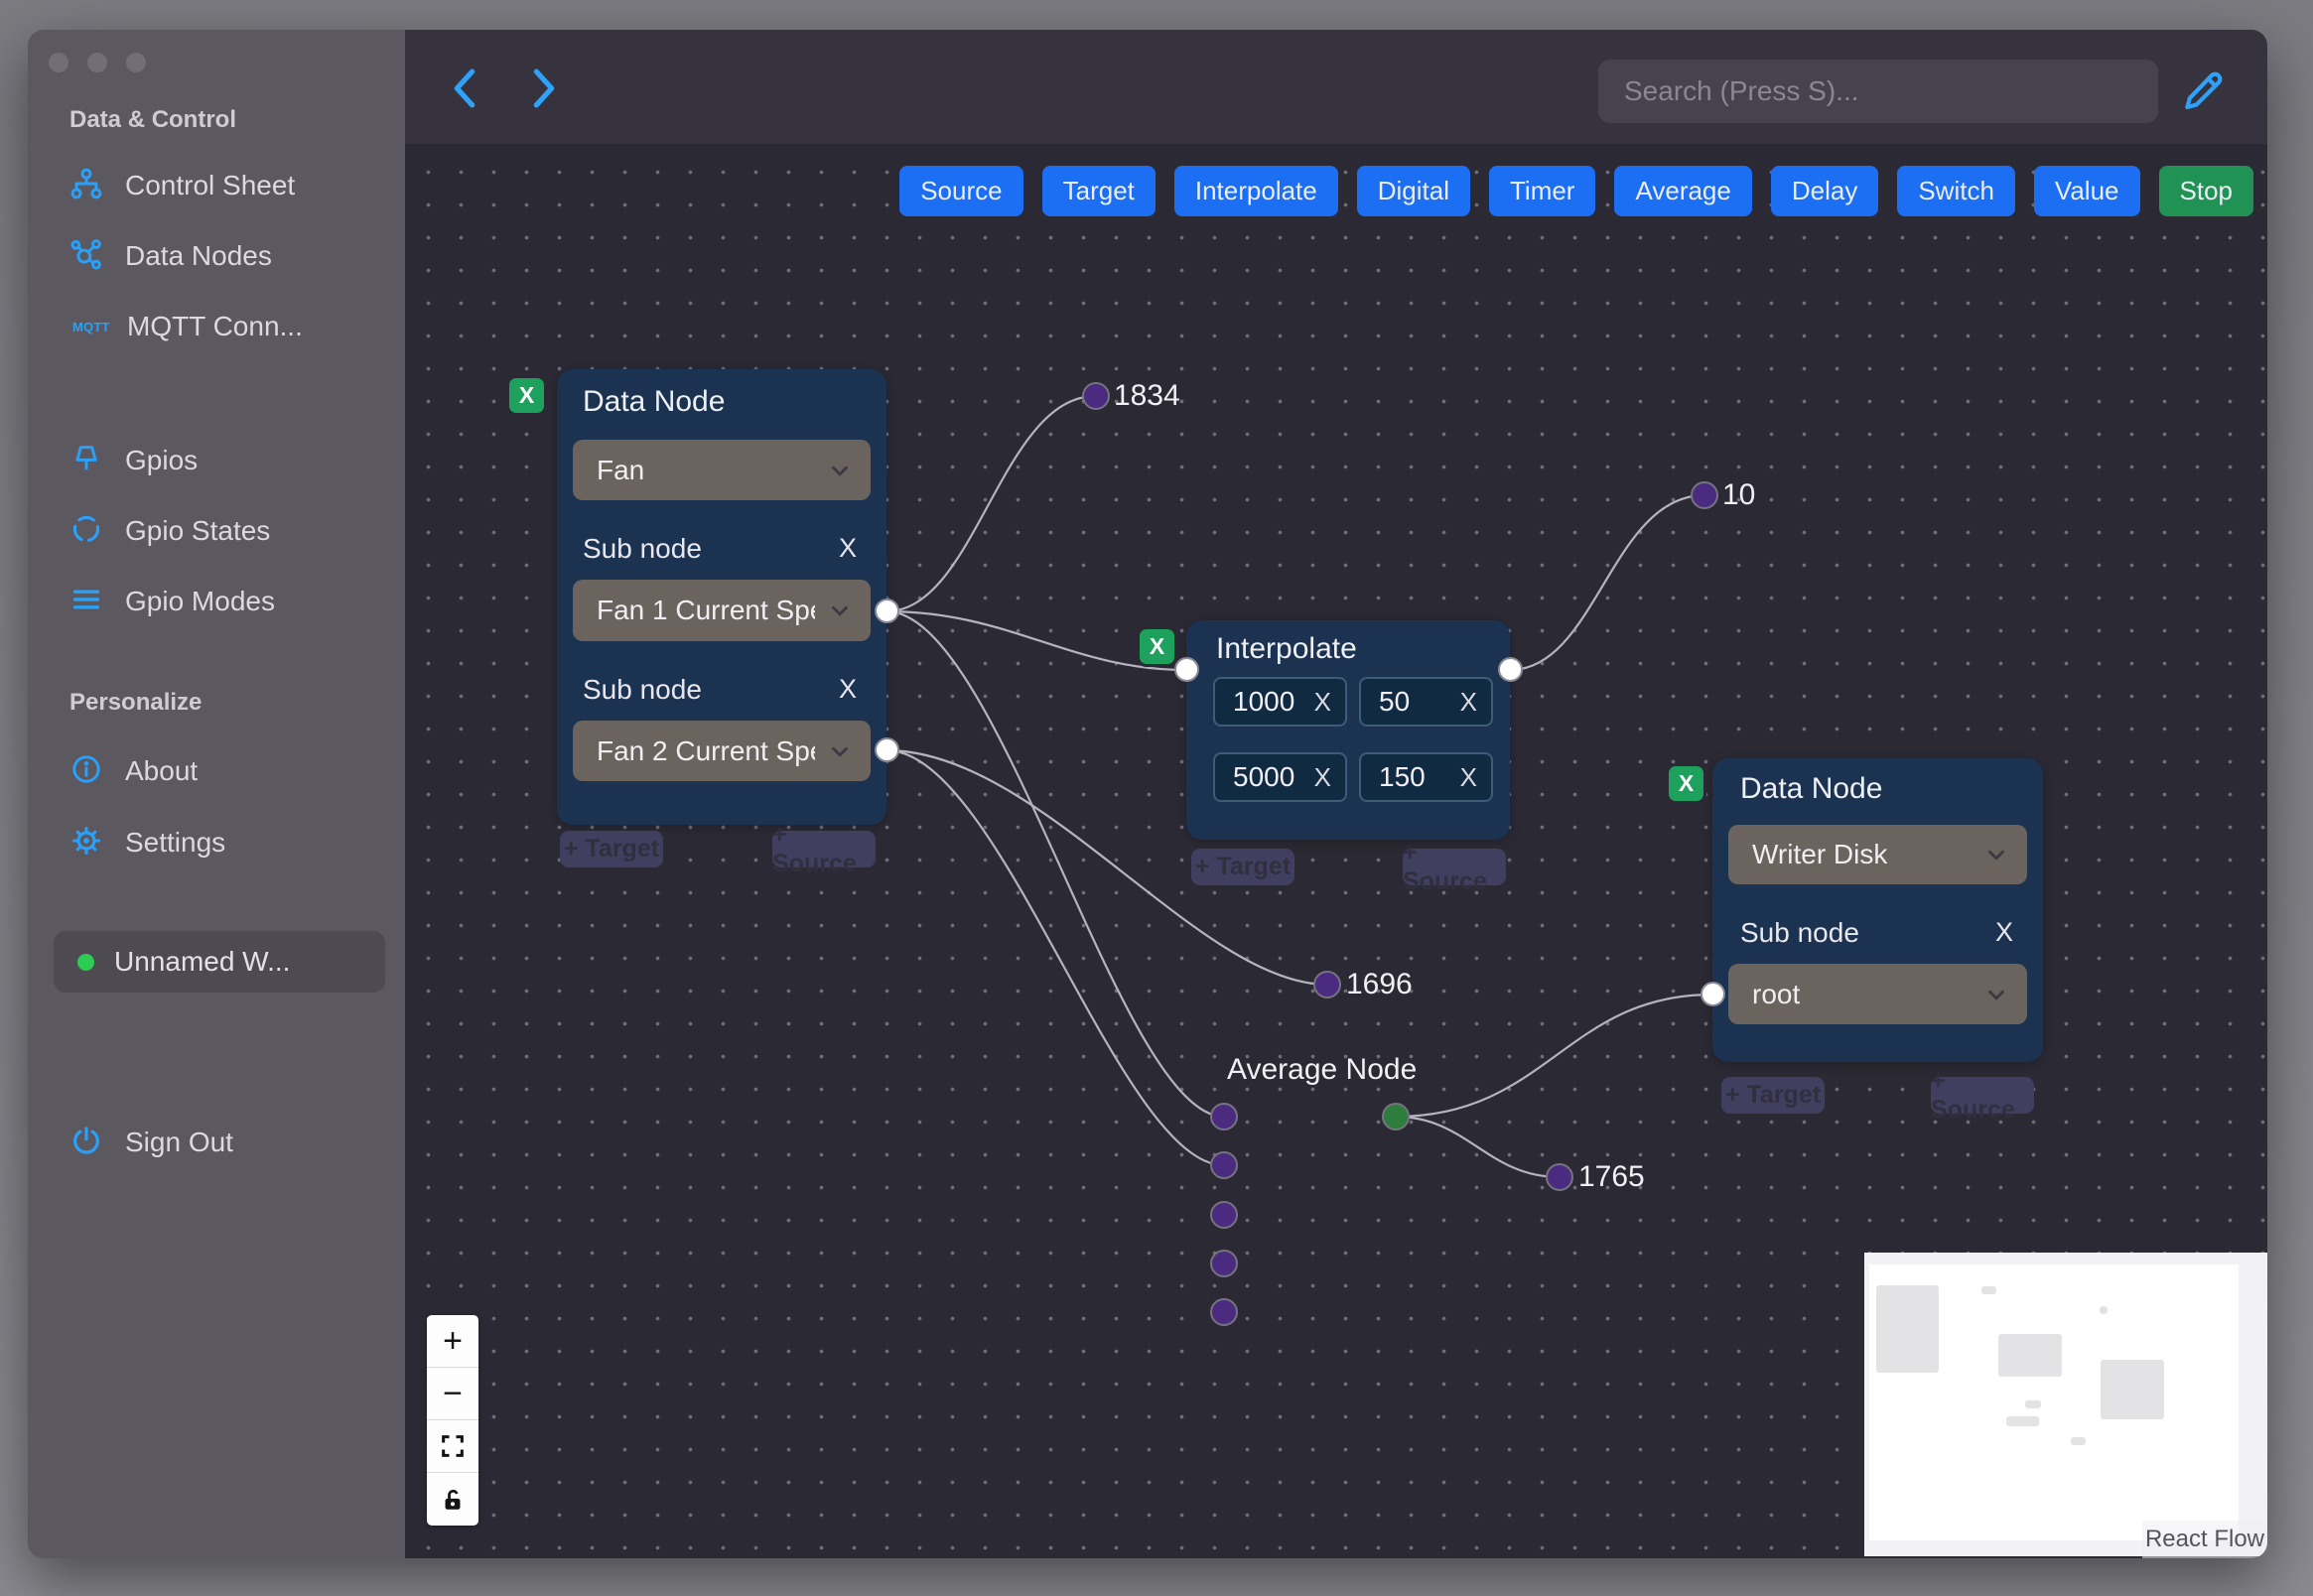 The height and width of the screenshot is (1596, 2313). I want to click on palette-button-interpolate: Interpolate, so click(1255, 191).